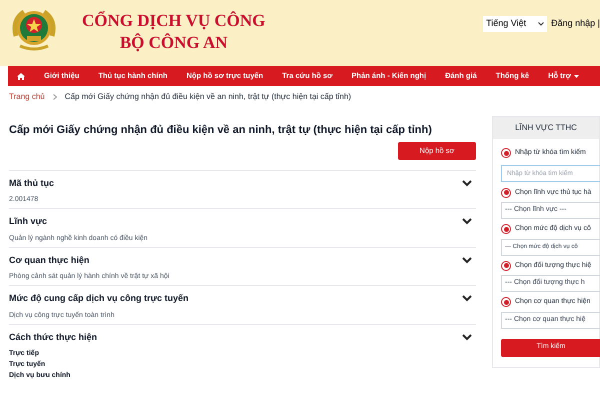  What do you see at coordinates (54, 97) in the screenshot?
I see `chevron-right-icon` at bounding box center [54, 97].